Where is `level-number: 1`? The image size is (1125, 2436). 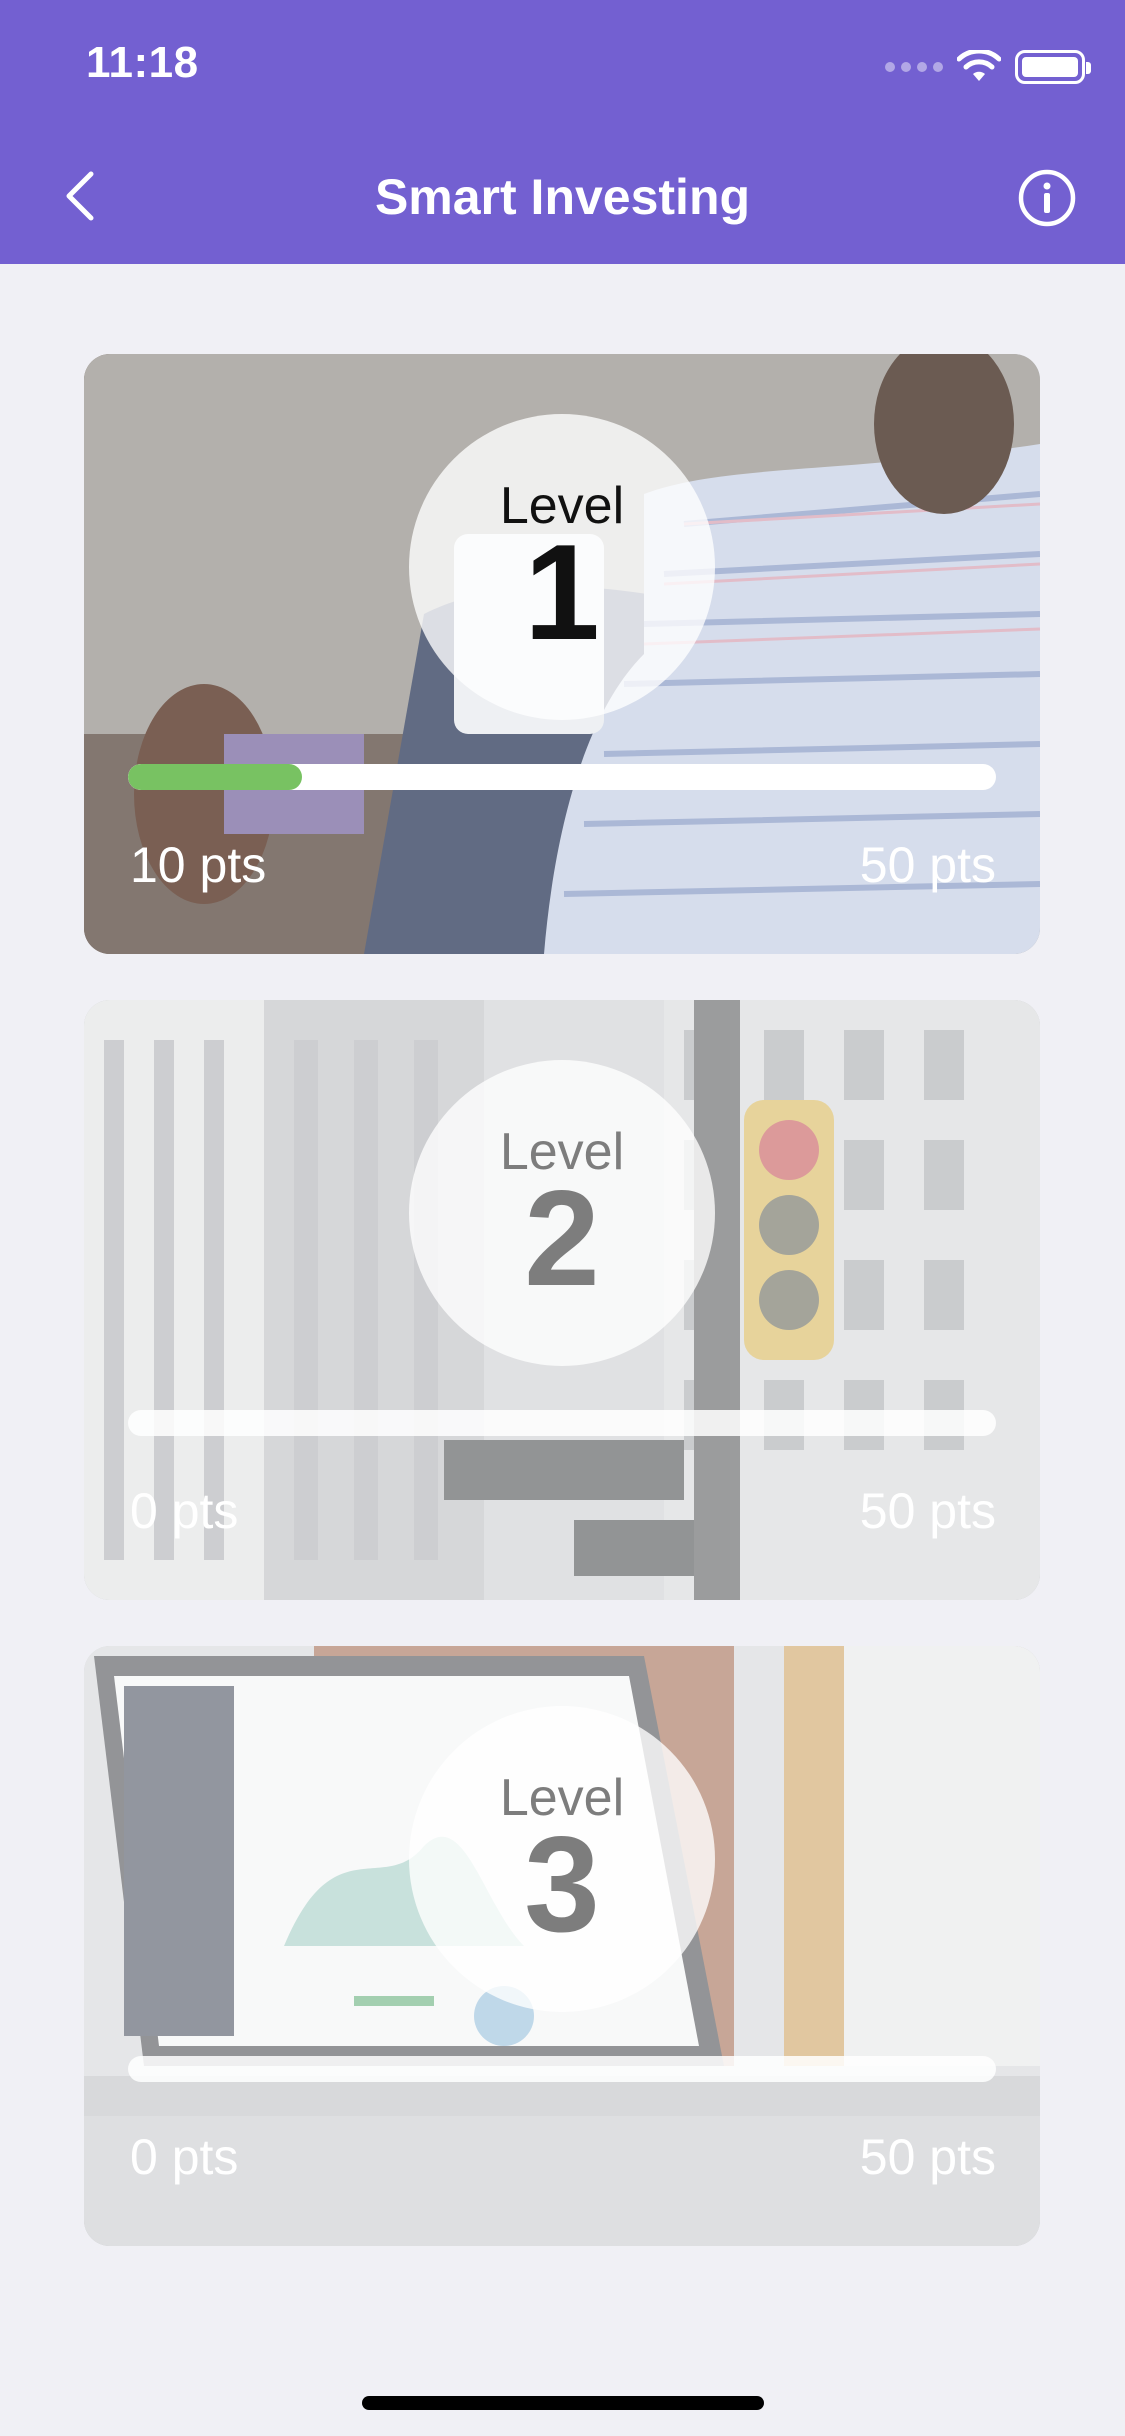 level-number: 1 is located at coordinates (562, 592).